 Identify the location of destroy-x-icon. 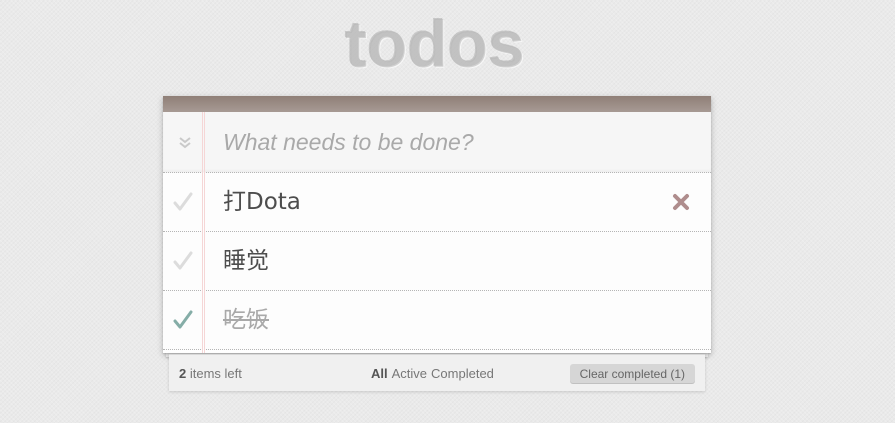
(681, 202).